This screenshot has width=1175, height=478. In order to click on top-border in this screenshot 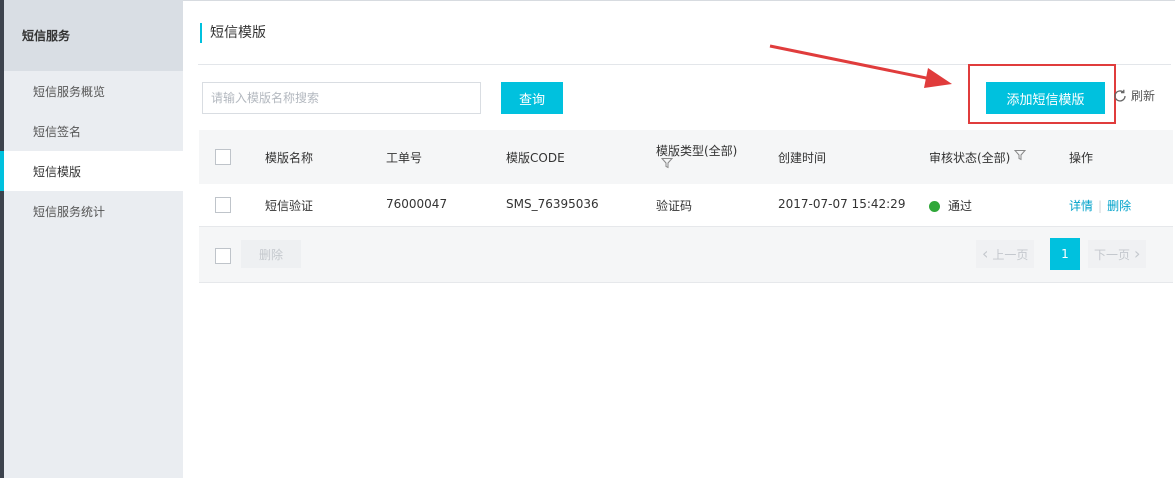, I will do `click(679, 0)`.